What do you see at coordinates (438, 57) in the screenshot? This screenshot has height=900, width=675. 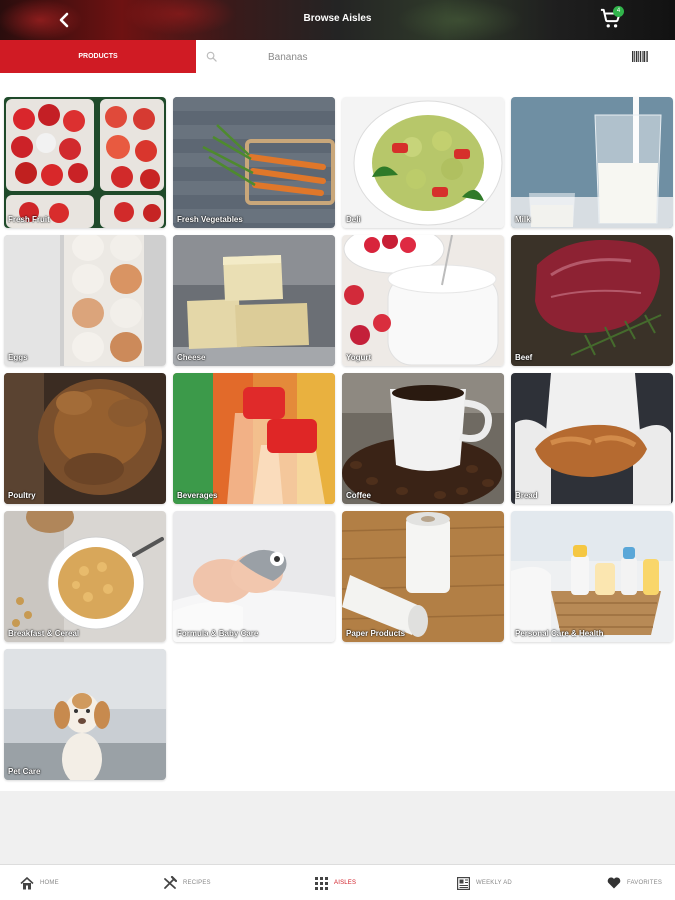 I see `search-input` at bounding box center [438, 57].